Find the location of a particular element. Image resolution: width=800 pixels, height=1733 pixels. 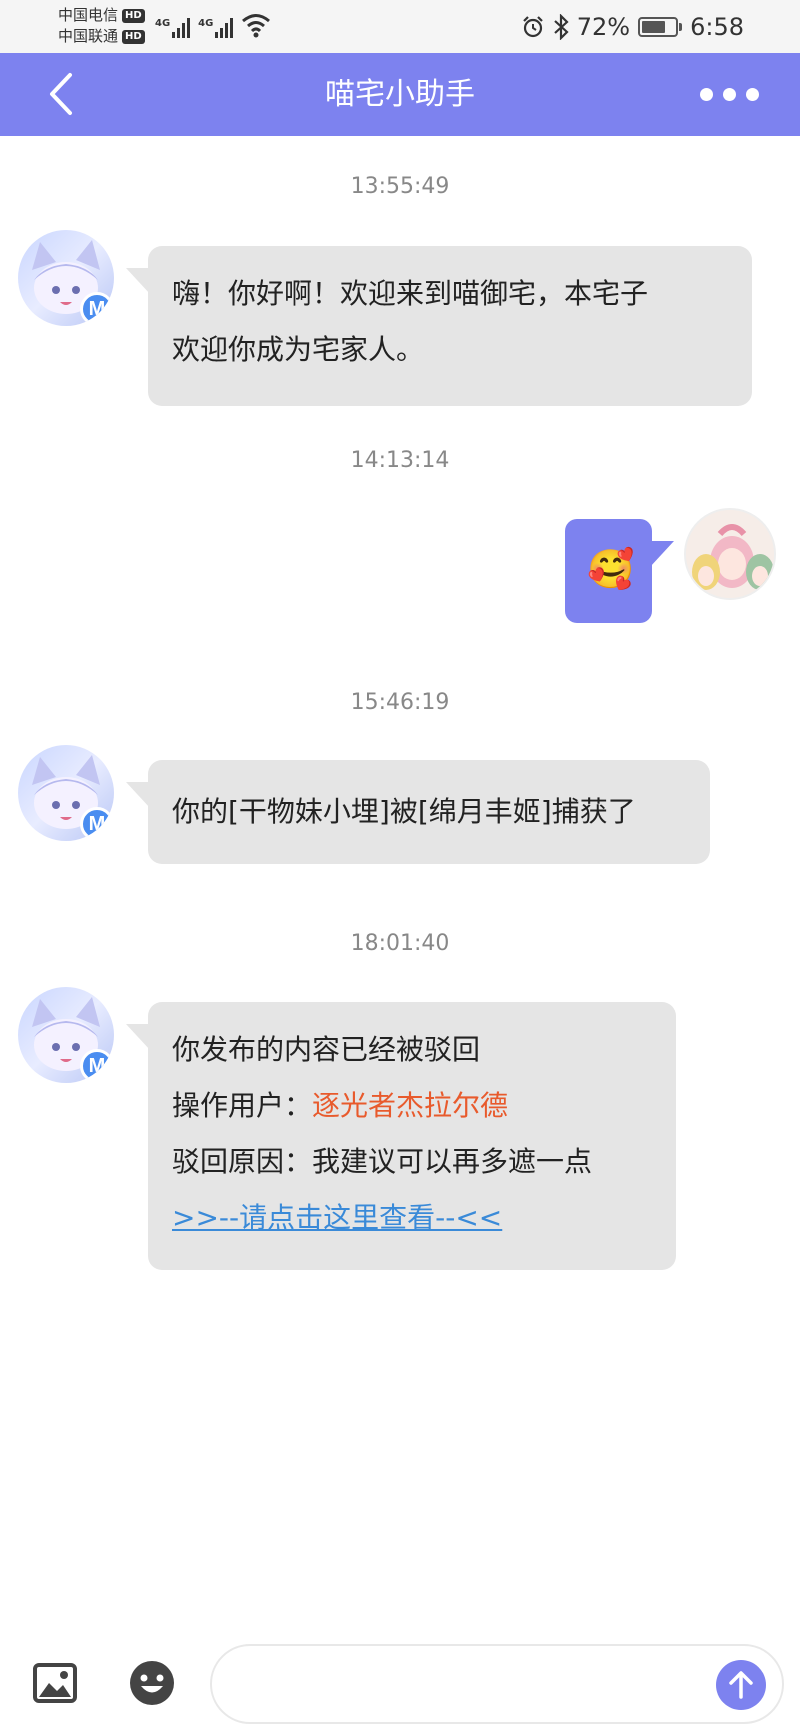

battery-percent: 72% is located at coordinates (603, 26).